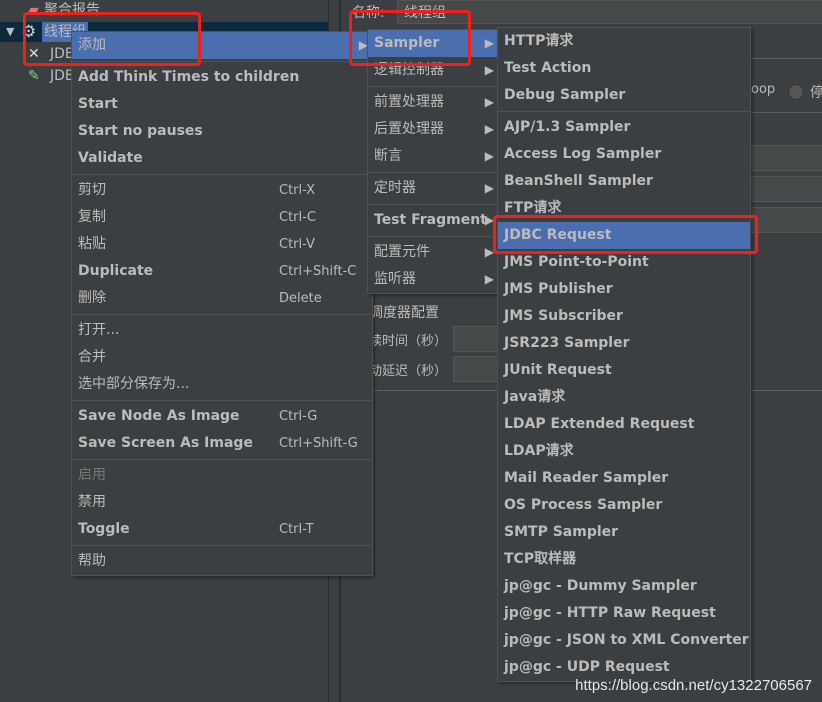  What do you see at coordinates (116, 271) in the screenshot?
I see `menu-item-label: Duplicate` at bounding box center [116, 271].